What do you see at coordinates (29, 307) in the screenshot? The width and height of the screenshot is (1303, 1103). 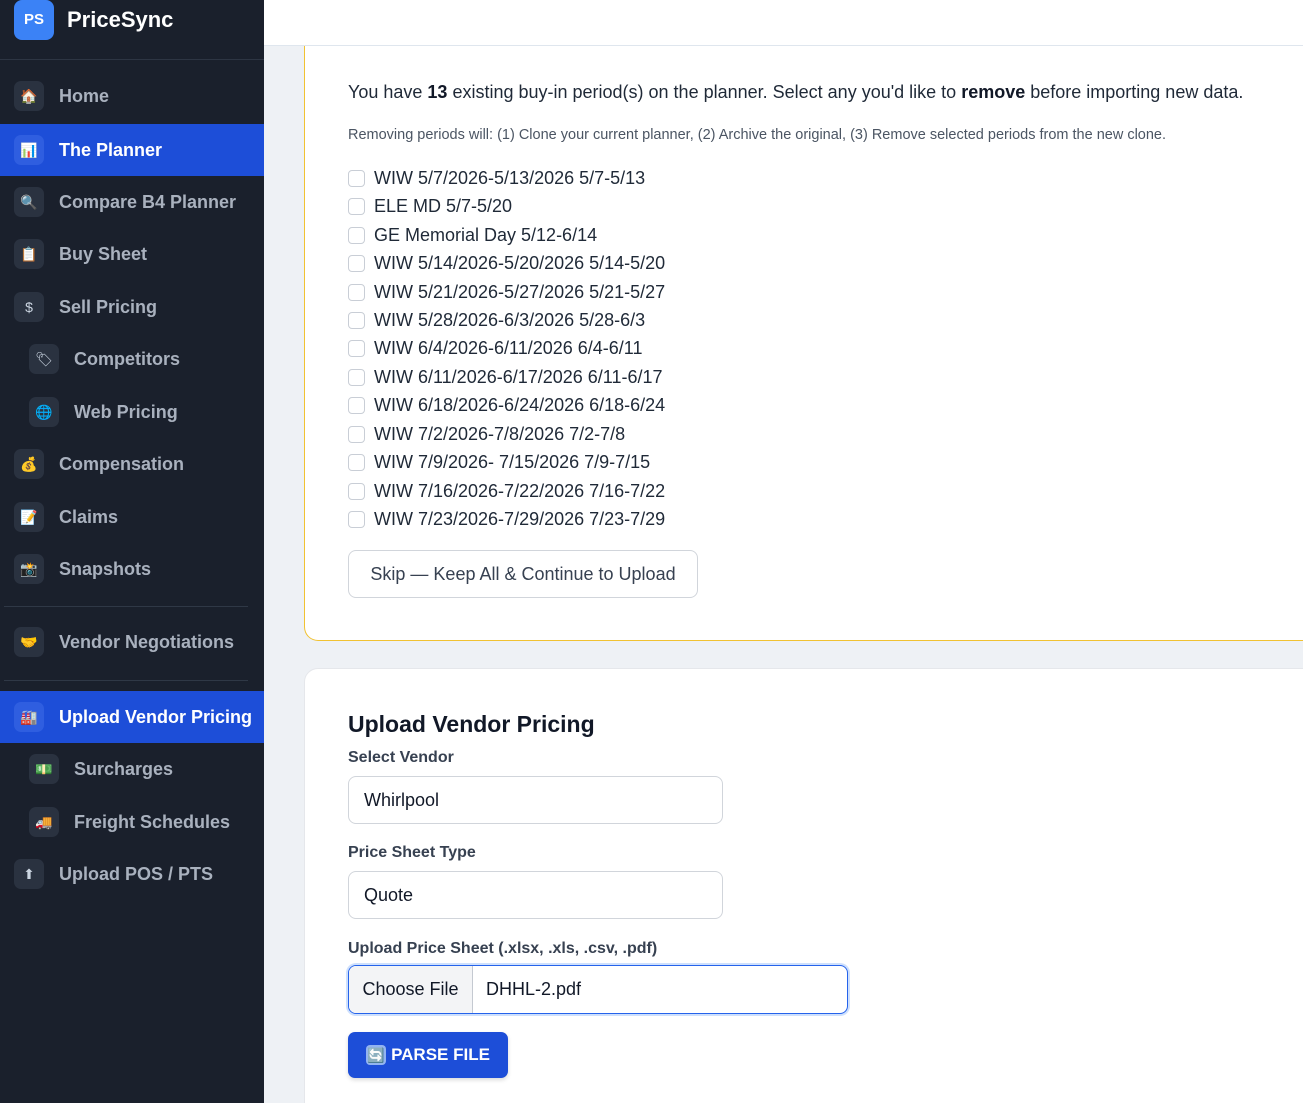 I see `dollar-icon: $` at bounding box center [29, 307].